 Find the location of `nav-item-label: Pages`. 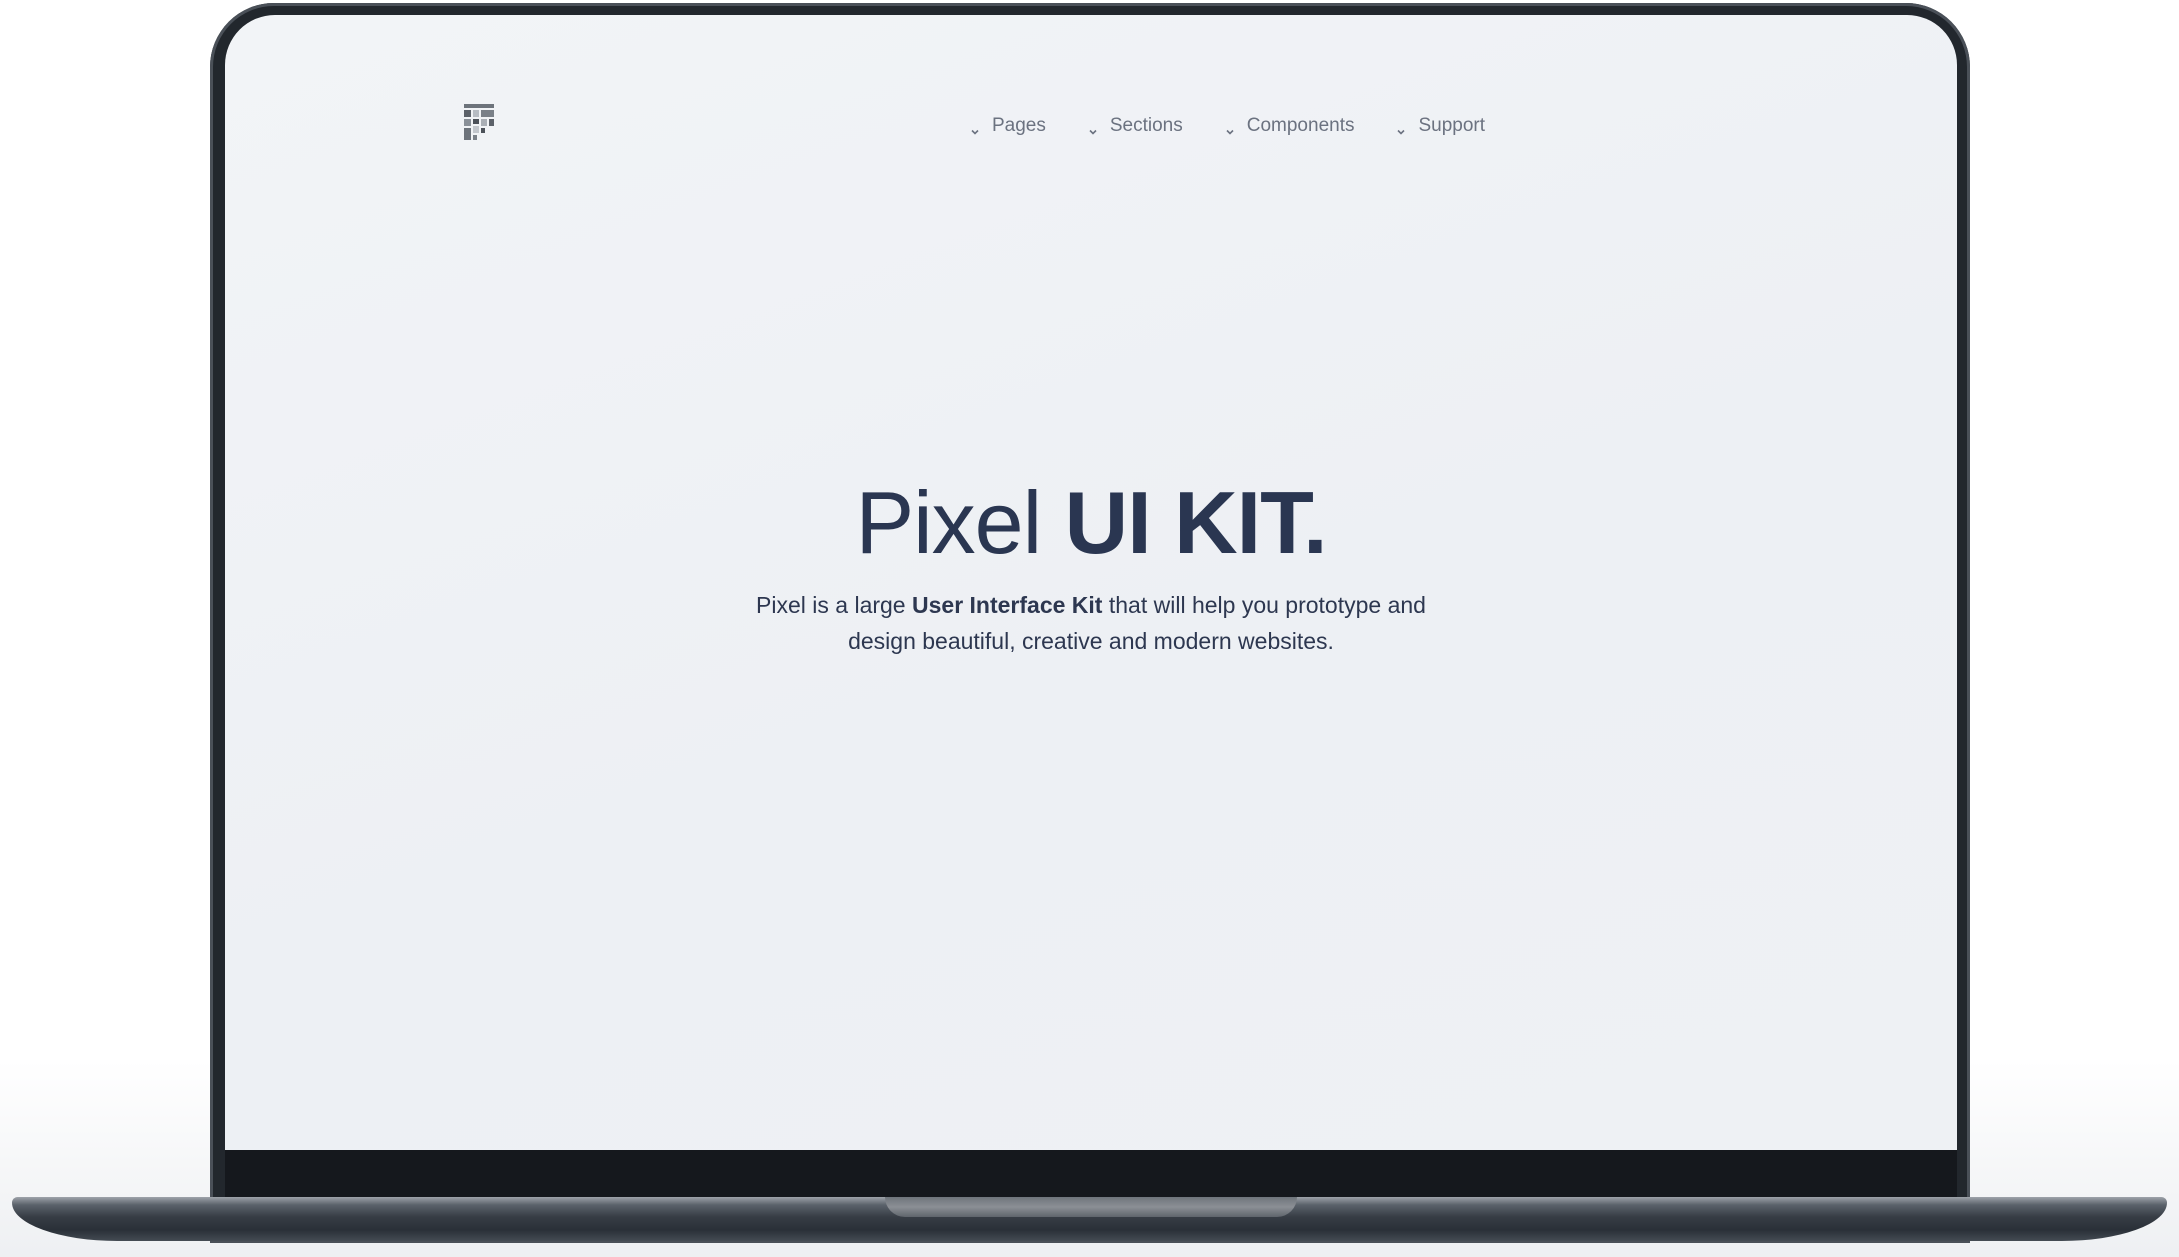

nav-item-label: Pages is located at coordinates (1019, 125).